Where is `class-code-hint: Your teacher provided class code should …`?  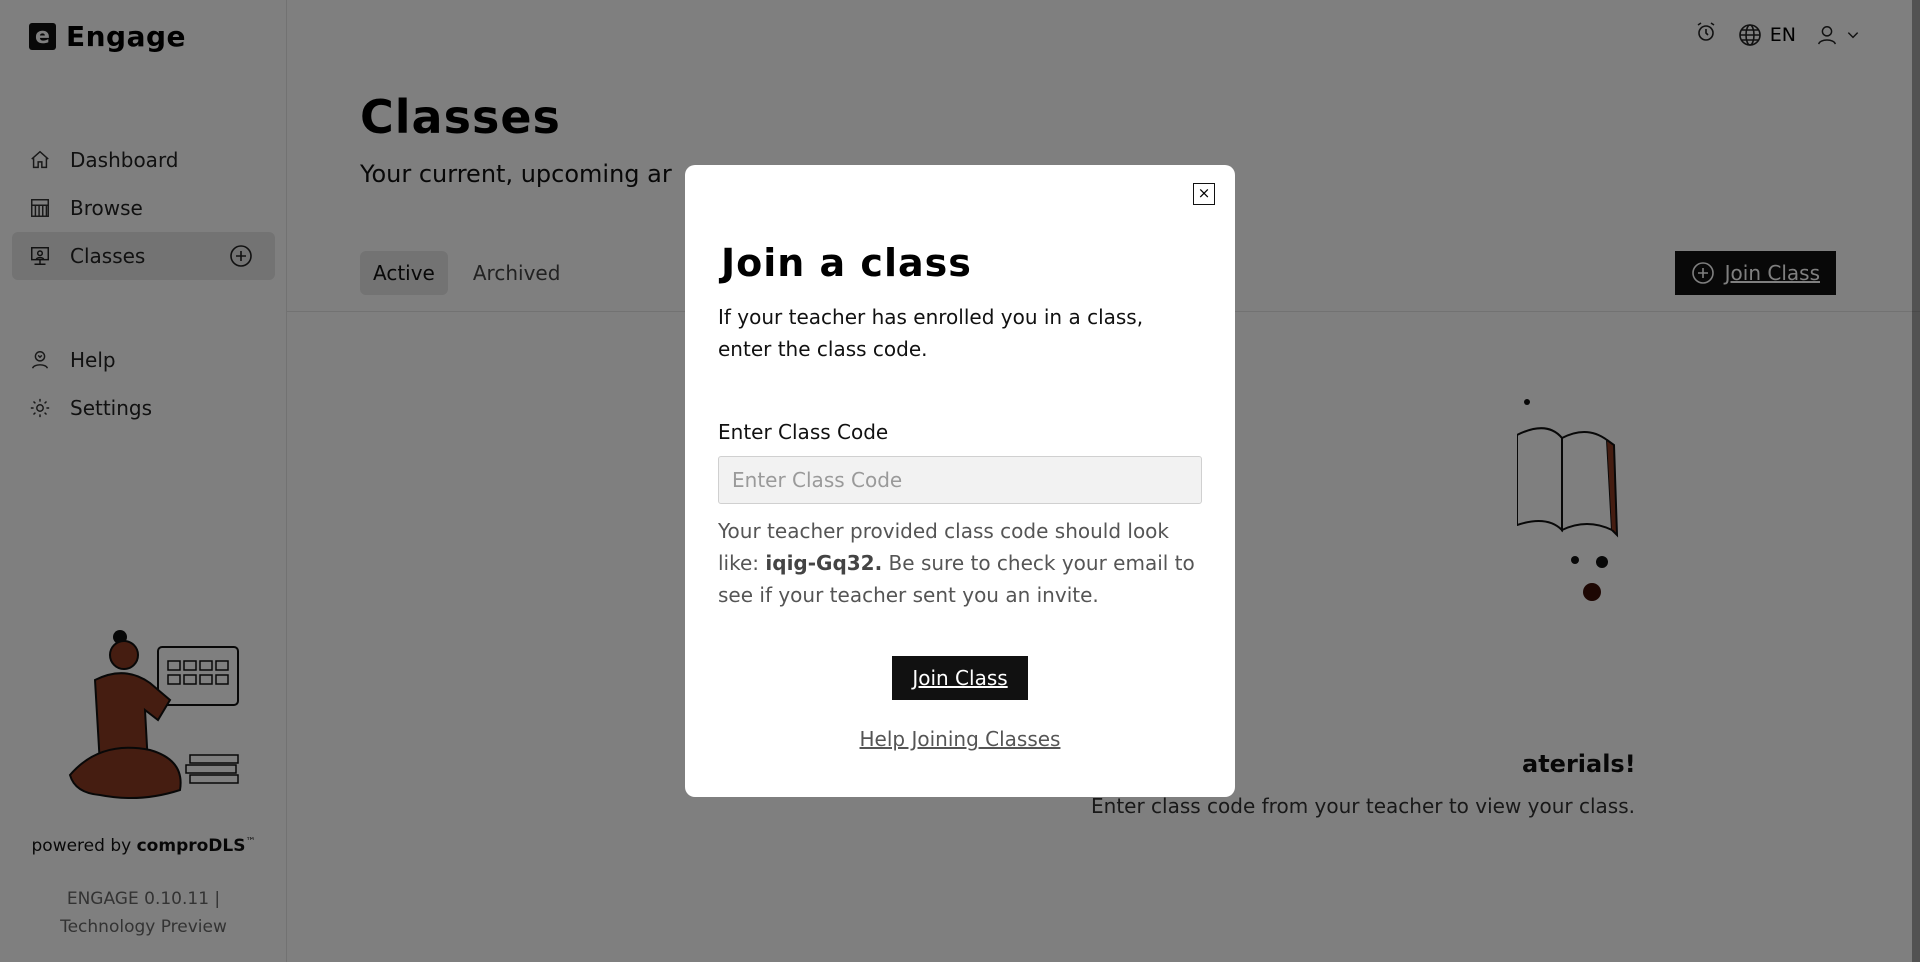
class-code-hint: Your teacher provided class code should … is located at coordinates (958, 563).